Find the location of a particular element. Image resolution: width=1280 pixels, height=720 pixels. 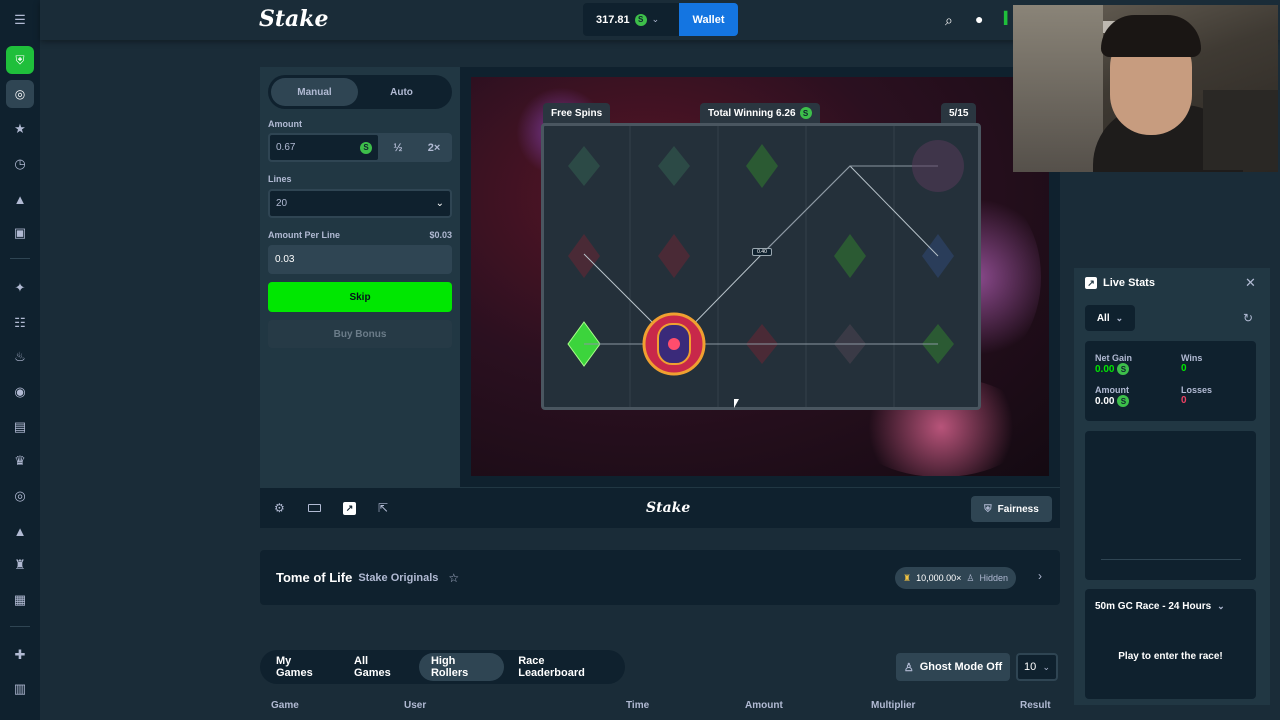

fairness-button: ⛨ Fairness is located at coordinates (1011, 509).